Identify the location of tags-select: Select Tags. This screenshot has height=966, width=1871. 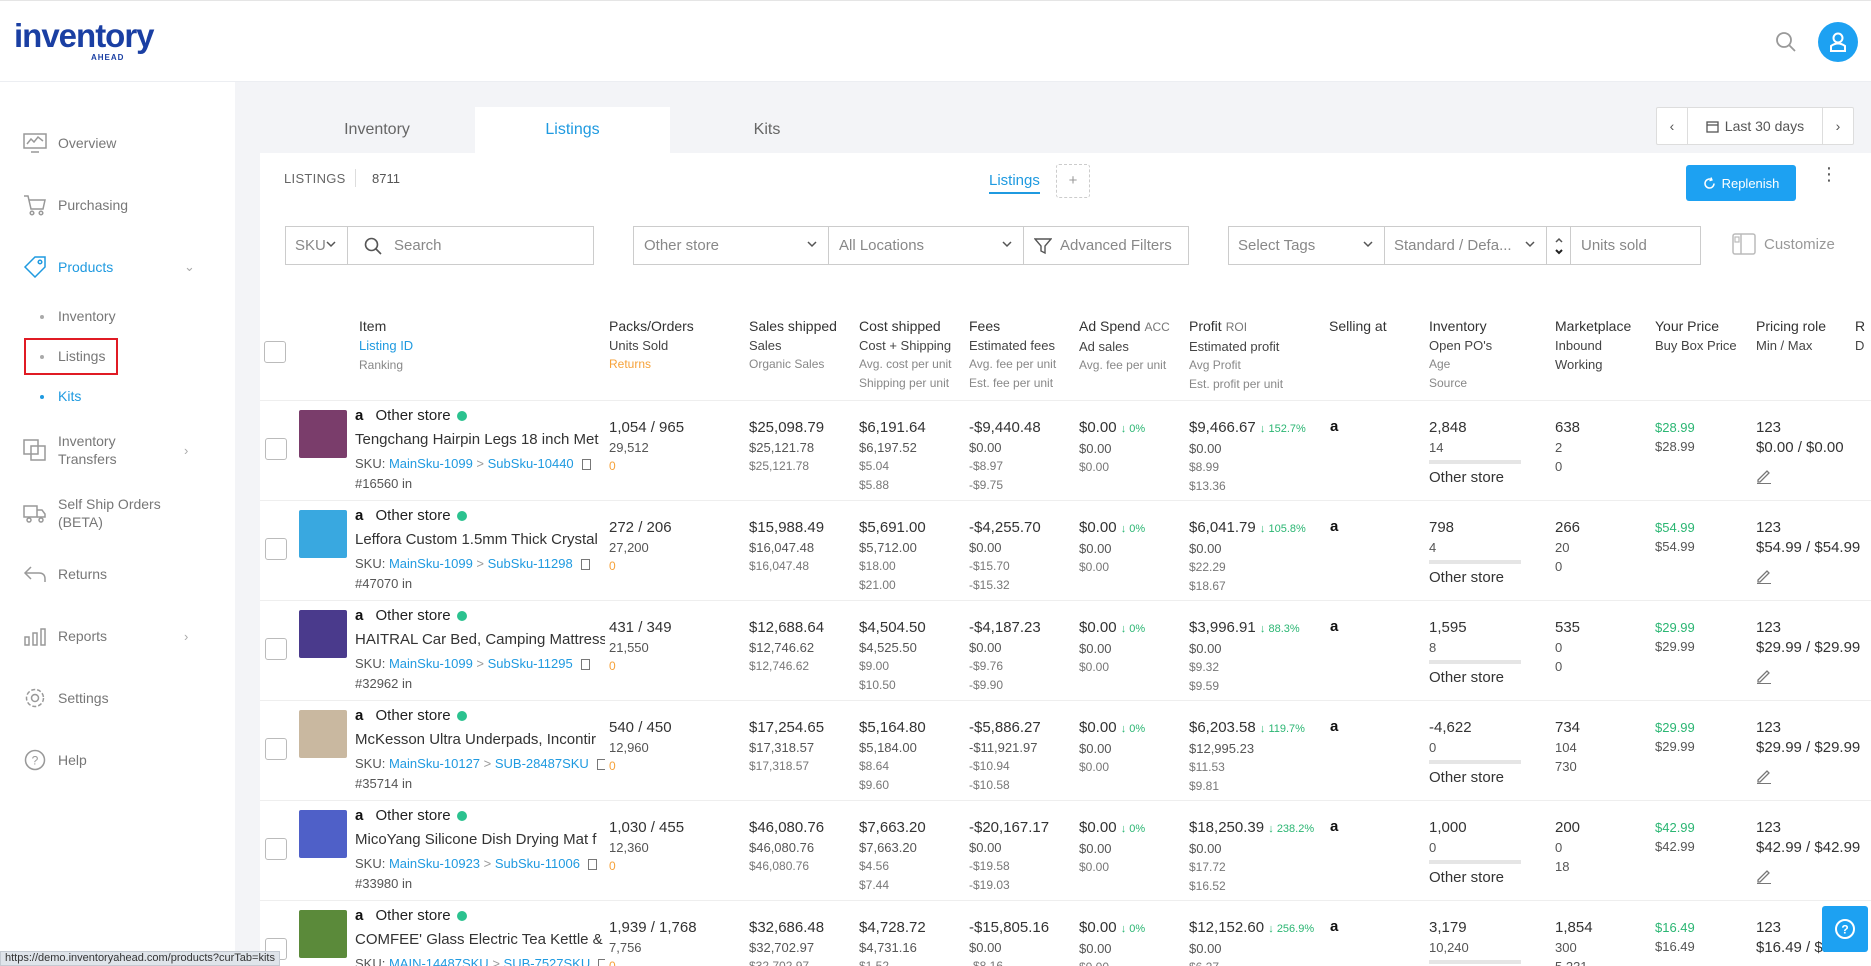
(1306, 245).